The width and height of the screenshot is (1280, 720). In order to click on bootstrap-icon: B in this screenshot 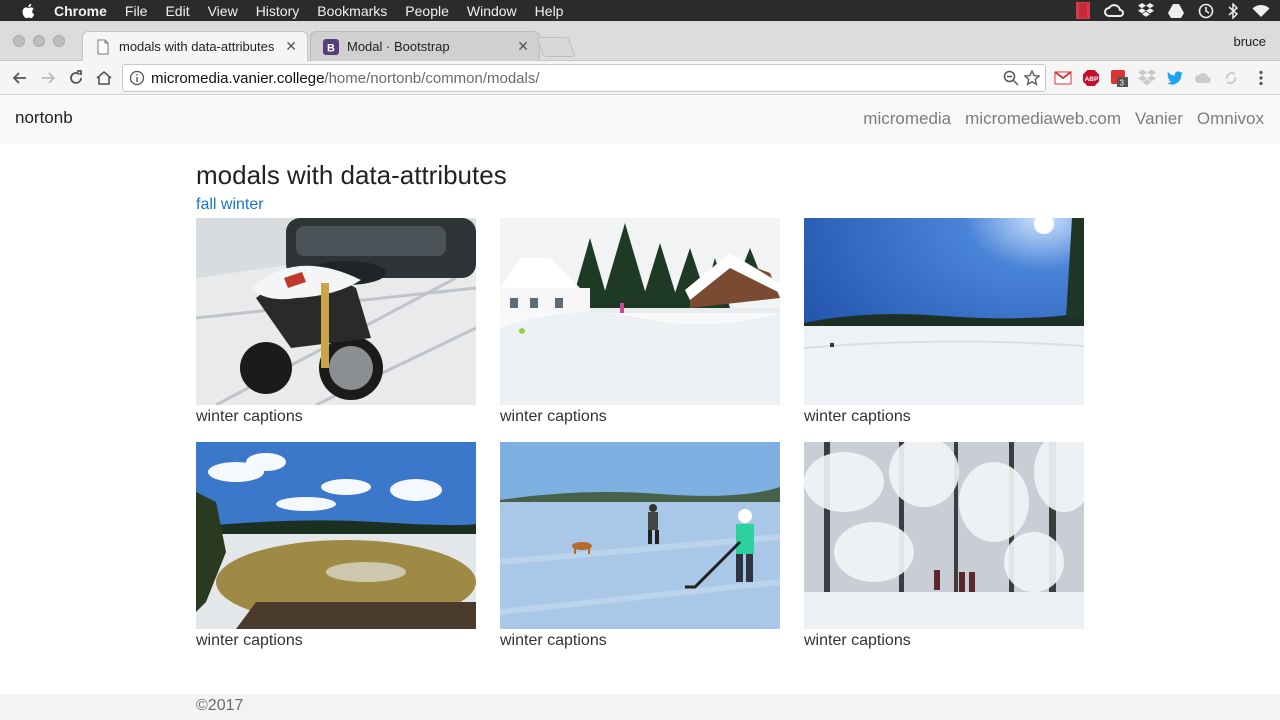, I will do `click(331, 46)`.